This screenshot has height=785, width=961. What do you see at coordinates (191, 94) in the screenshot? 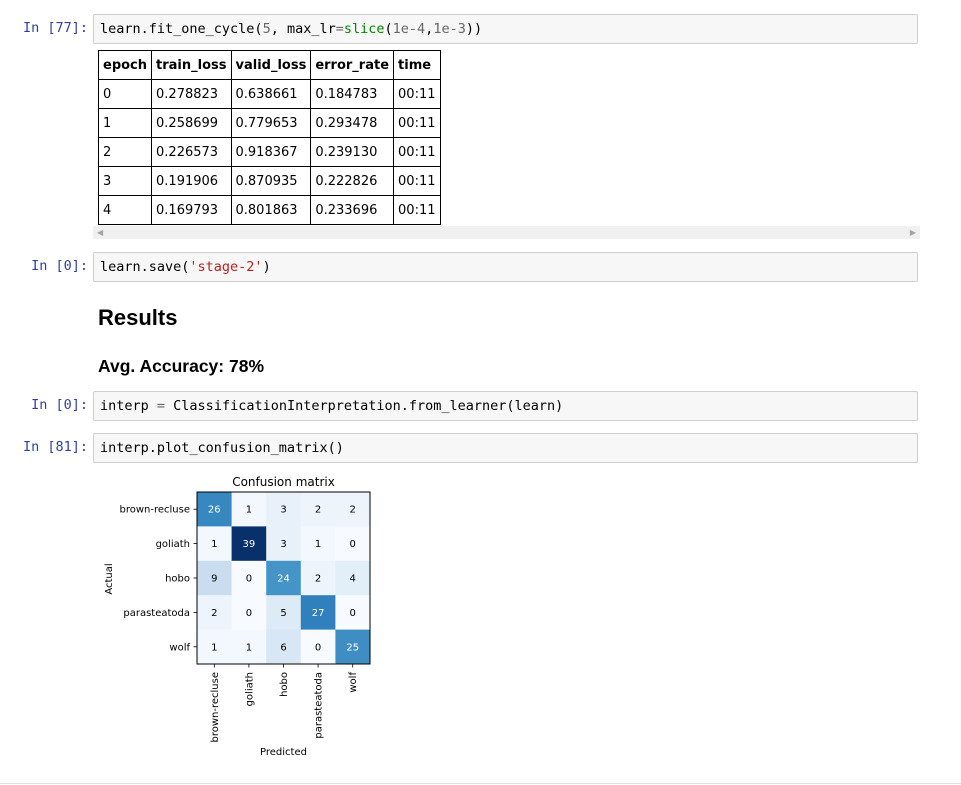
I see `table-cell: 0.278823` at bounding box center [191, 94].